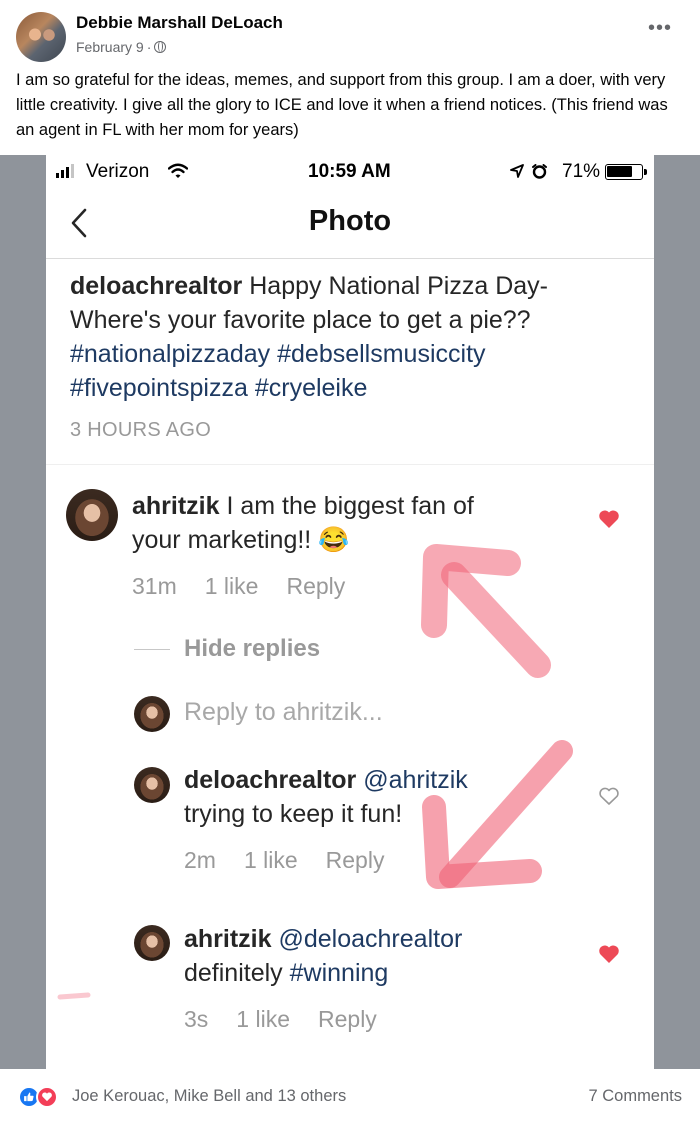 The width and height of the screenshot is (700, 1121). What do you see at coordinates (179, 23) in the screenshot?
I see `author-name: Debbie Marshall DeLoach` at bounding box center [179, 23].